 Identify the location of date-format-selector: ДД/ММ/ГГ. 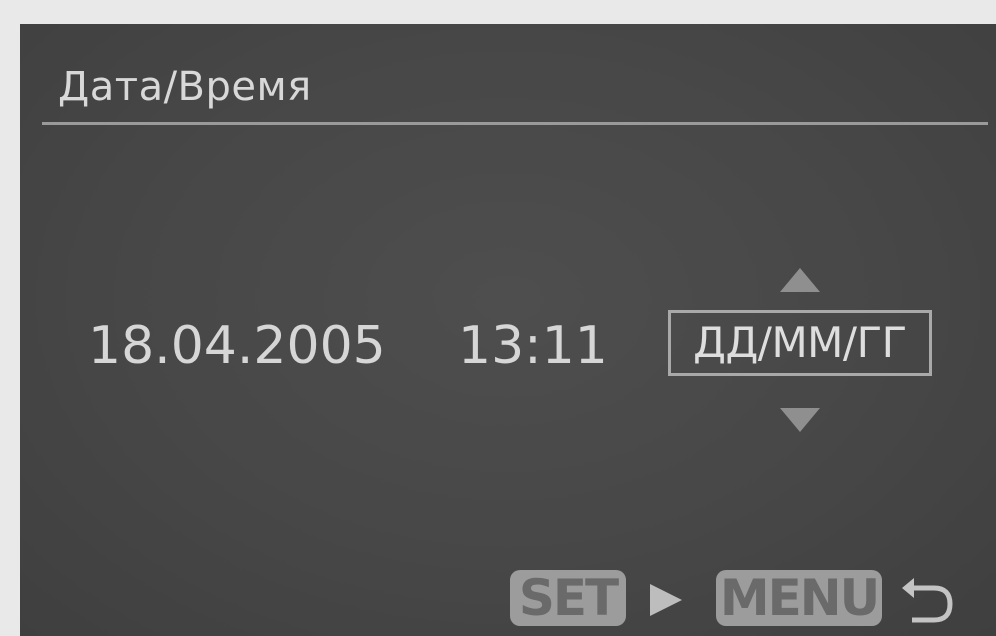
(800, 343).